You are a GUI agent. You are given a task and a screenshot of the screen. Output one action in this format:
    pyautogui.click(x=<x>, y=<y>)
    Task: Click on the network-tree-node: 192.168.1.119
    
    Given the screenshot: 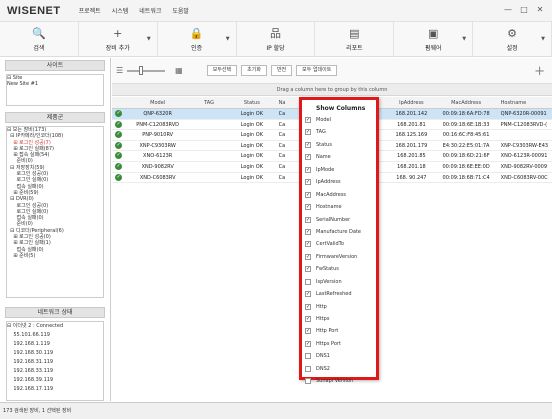 What is the action you would take?
    pyautogui.click(x=55, y=344)
    